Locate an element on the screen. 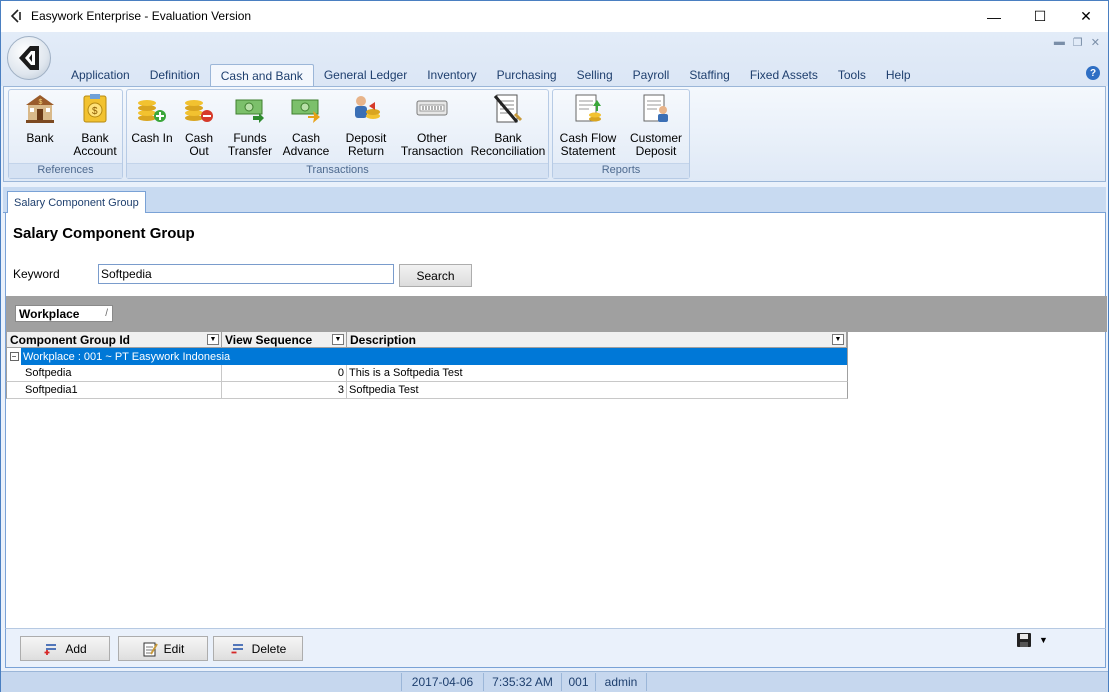 The width and height of the screenshot is (1109, 692). app-orb-logo-icon is located at coordinates (29, 58).